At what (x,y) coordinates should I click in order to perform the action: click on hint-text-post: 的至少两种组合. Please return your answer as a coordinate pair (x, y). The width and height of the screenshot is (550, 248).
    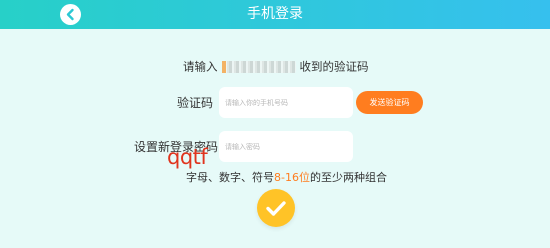
    Looking at the image, I should click on (348, 177).